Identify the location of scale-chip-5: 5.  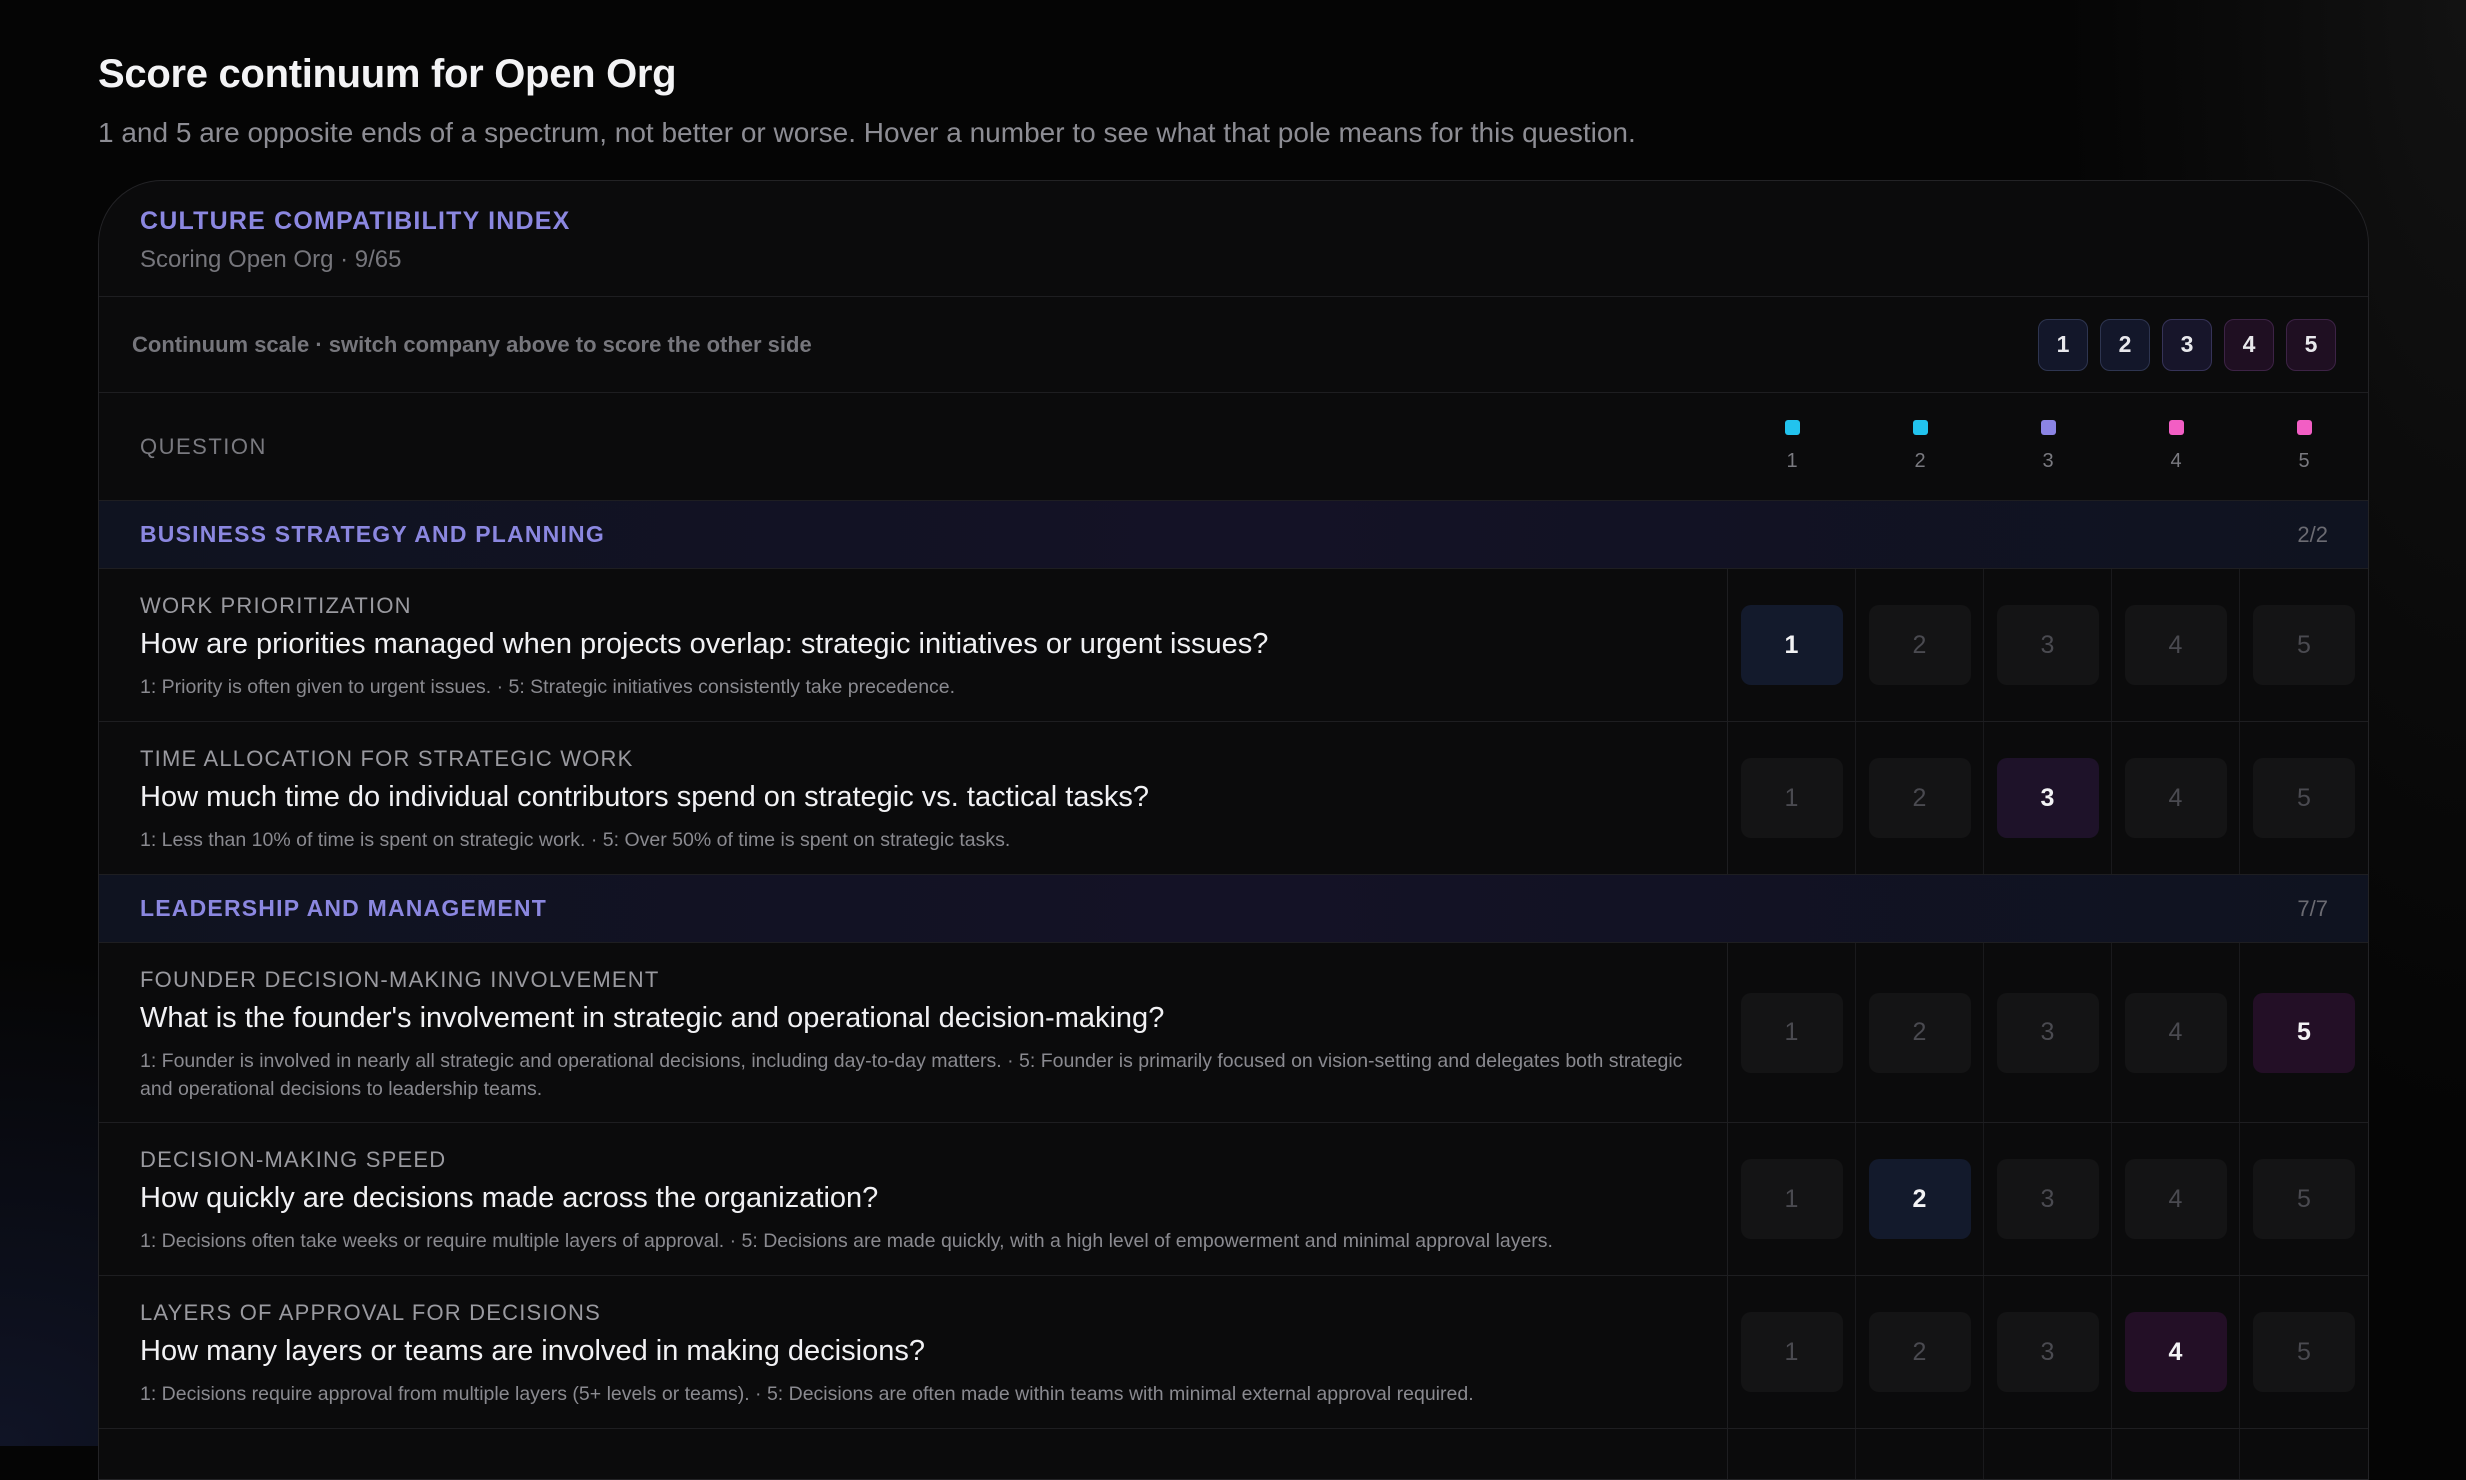
(2311, 344).